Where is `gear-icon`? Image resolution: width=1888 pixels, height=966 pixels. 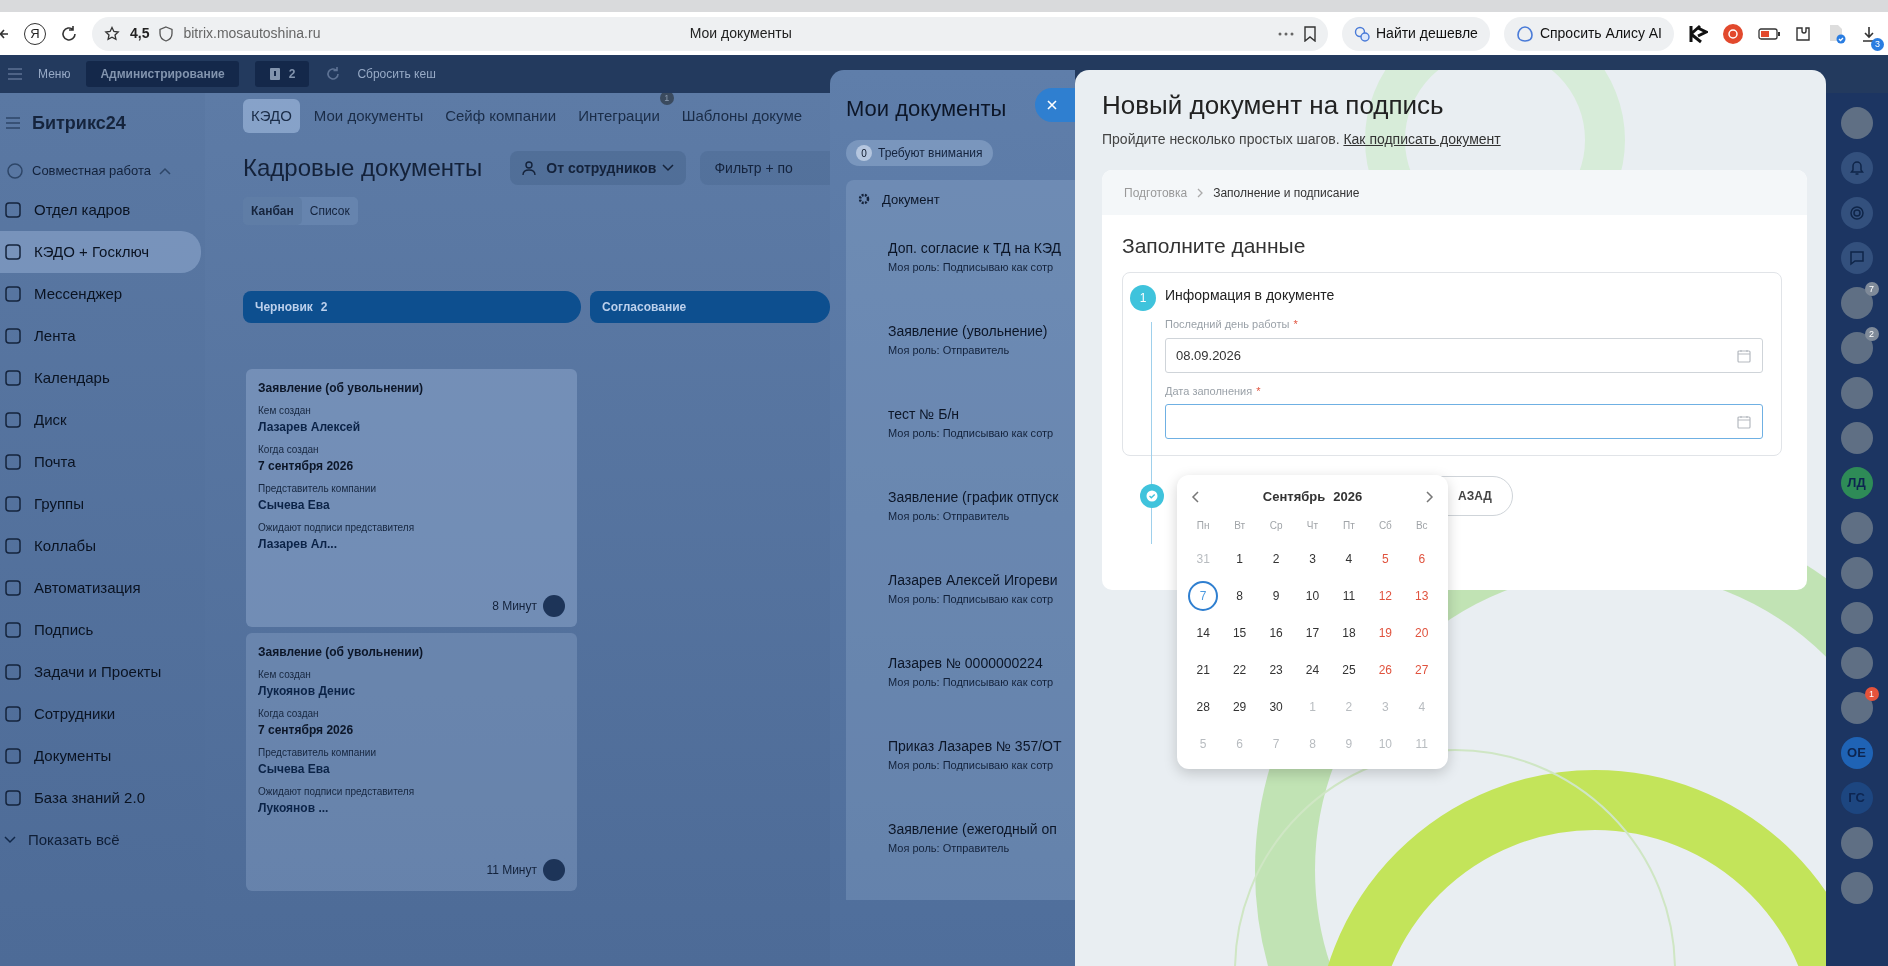 gear-icon is located at coordinates (864, 199).